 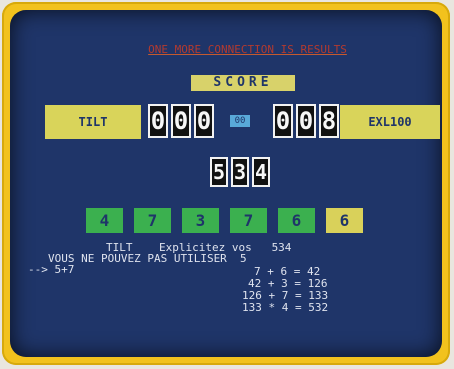 I want to click on game-title: ONE MORE CONNECTION IS RESULTS, so click(x=247, y=49).